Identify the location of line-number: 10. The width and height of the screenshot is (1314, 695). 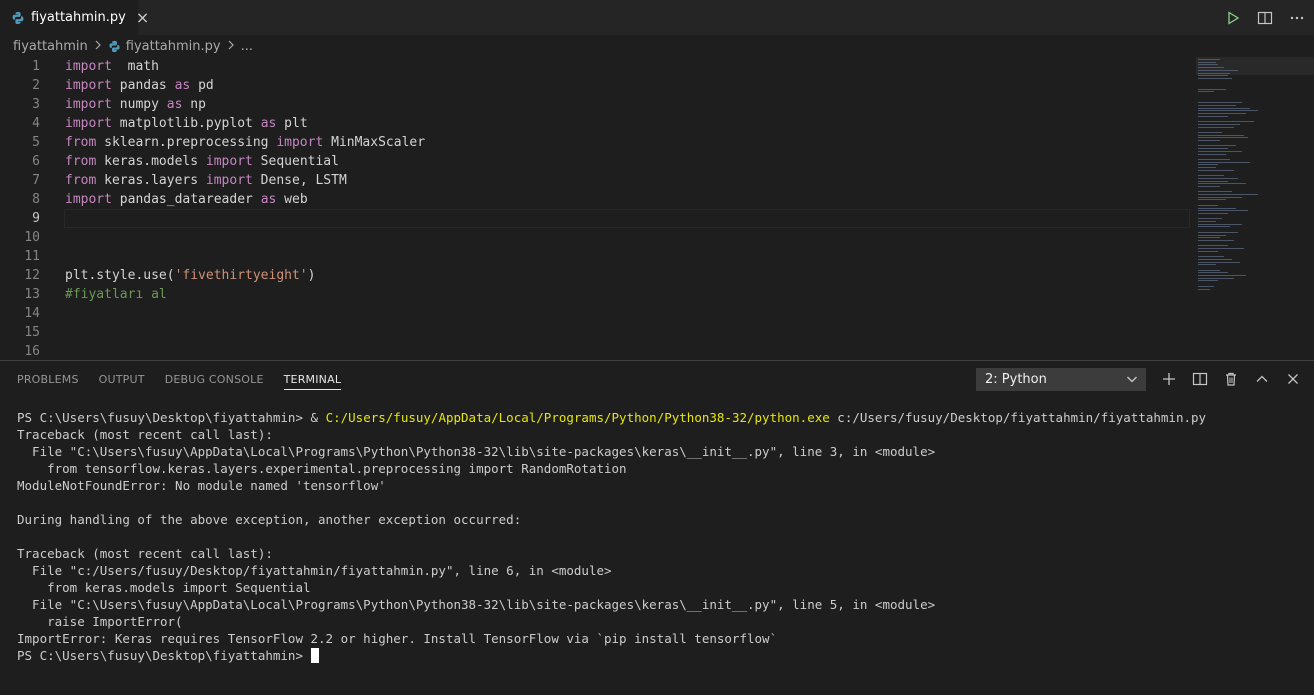
(32, 237).